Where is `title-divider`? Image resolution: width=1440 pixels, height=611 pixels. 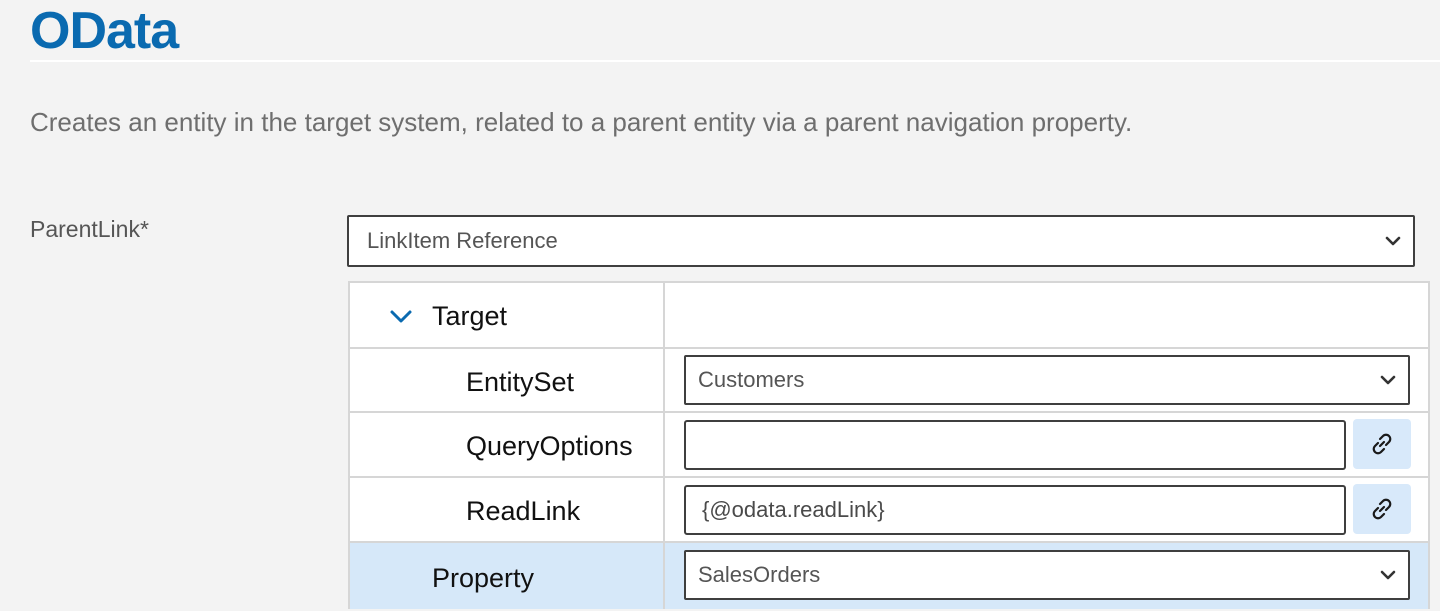 title-divider is located at coordinates (735, 61).